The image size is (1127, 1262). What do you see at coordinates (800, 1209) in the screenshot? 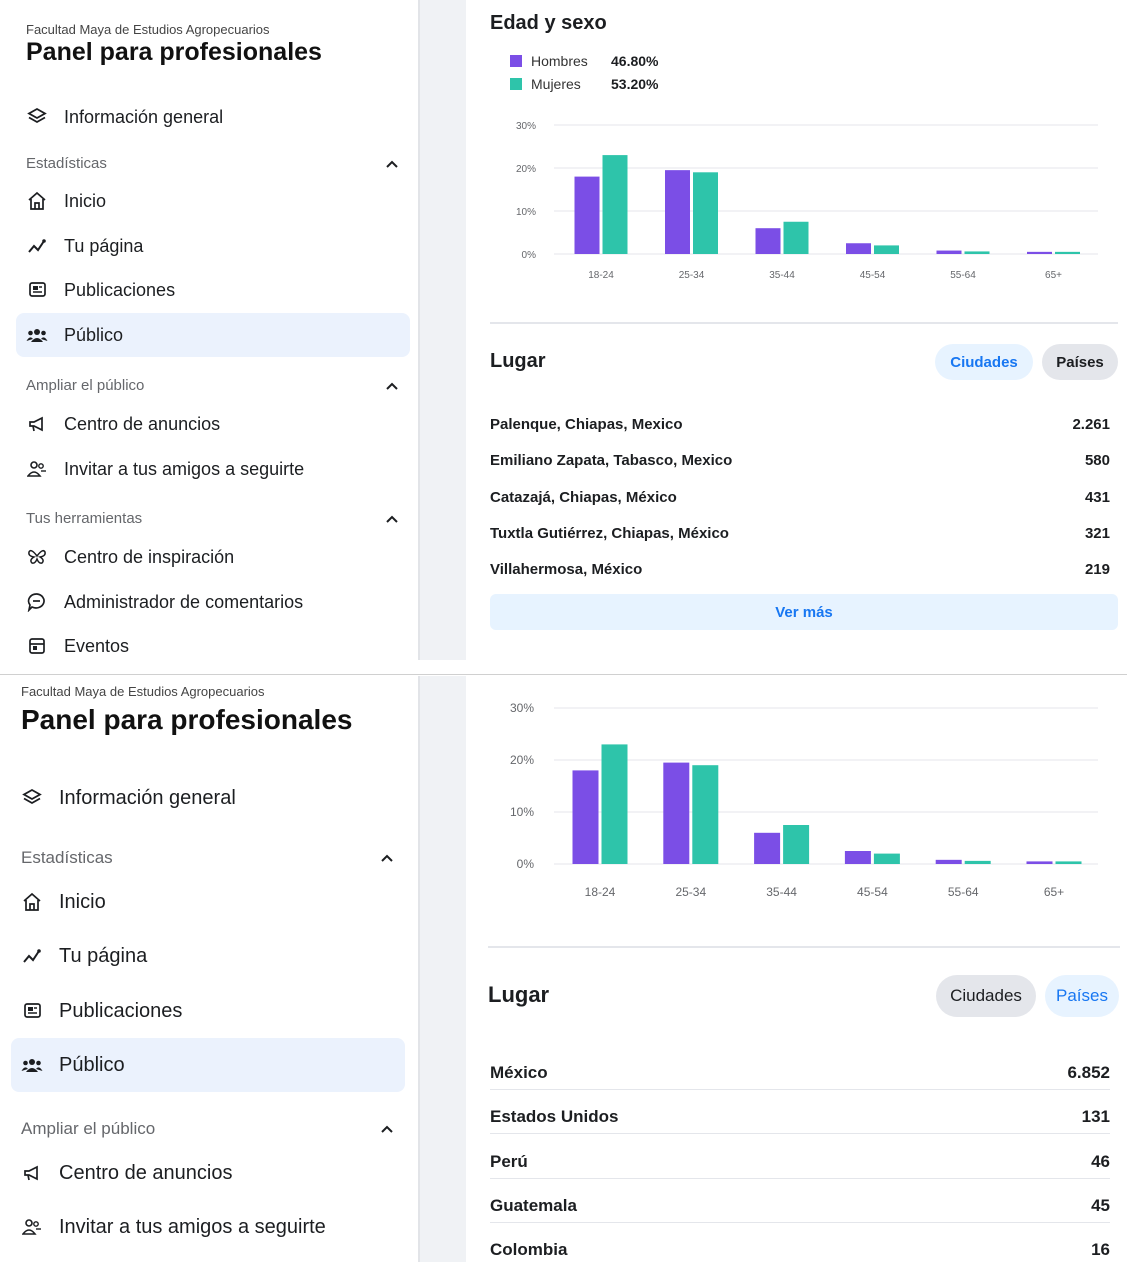
I see `list-item: Guatemala 45` at bounding box center [800, 1209].